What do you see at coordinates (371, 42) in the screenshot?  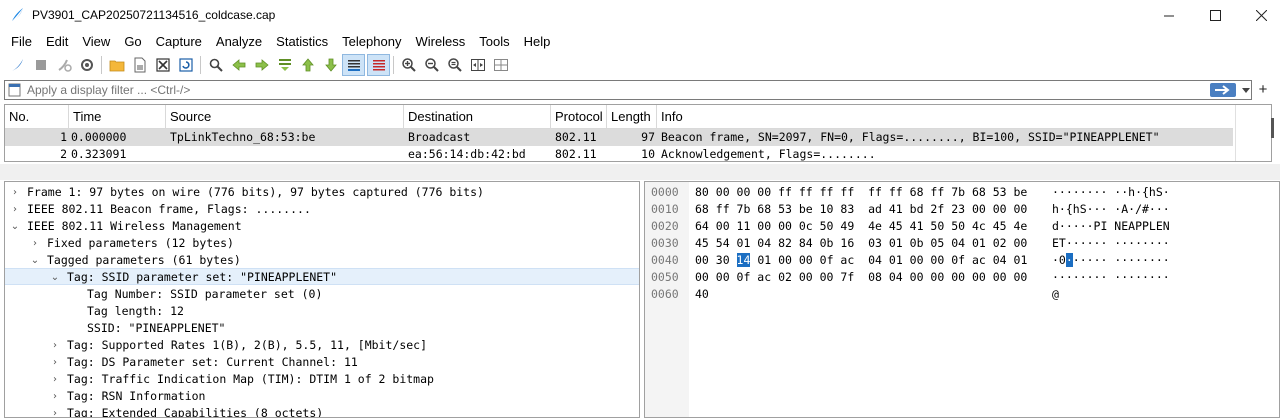 I see `menu-telephony: Telephony` at bounding box center [371, 42].